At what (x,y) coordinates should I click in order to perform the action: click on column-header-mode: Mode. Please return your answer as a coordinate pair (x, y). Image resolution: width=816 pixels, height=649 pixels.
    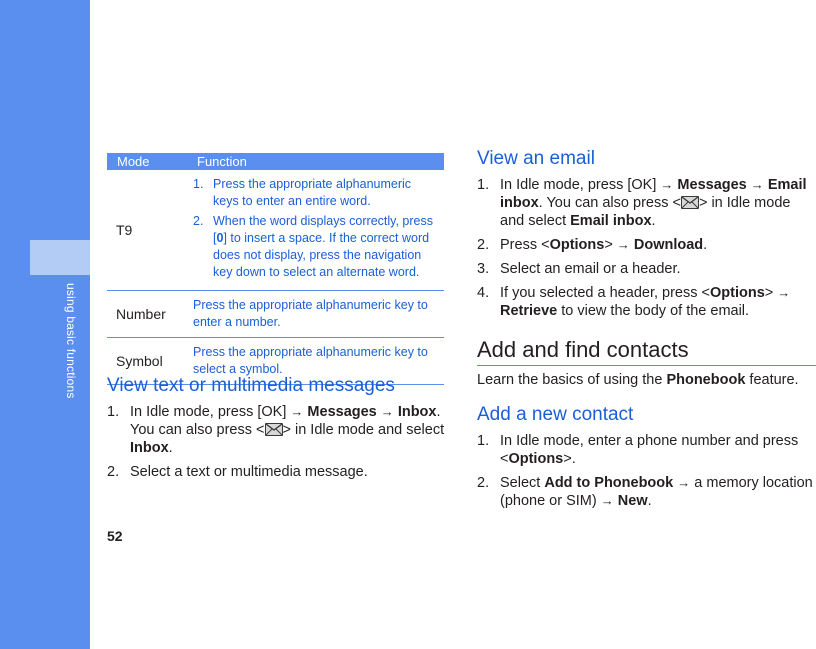
    Looking at the image, I should click on (146, 161).